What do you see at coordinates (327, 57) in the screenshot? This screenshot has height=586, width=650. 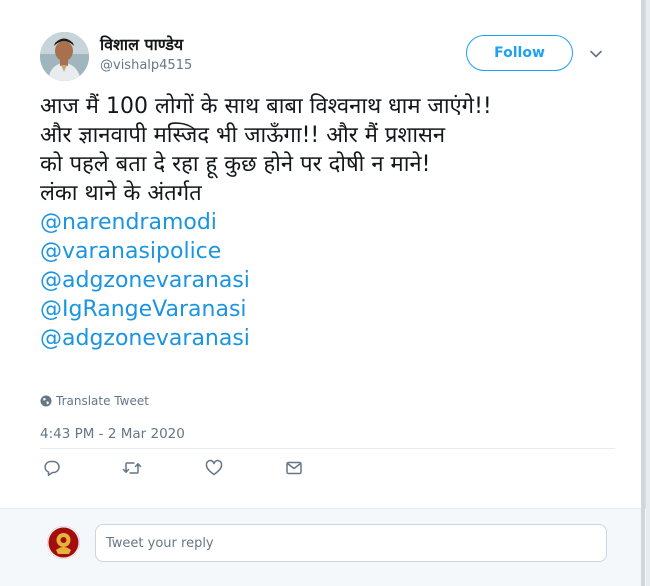 I see `tweet-header: विशाल पाण्डेय @vishalp4515 Follow` at bounding box center [327, 57].